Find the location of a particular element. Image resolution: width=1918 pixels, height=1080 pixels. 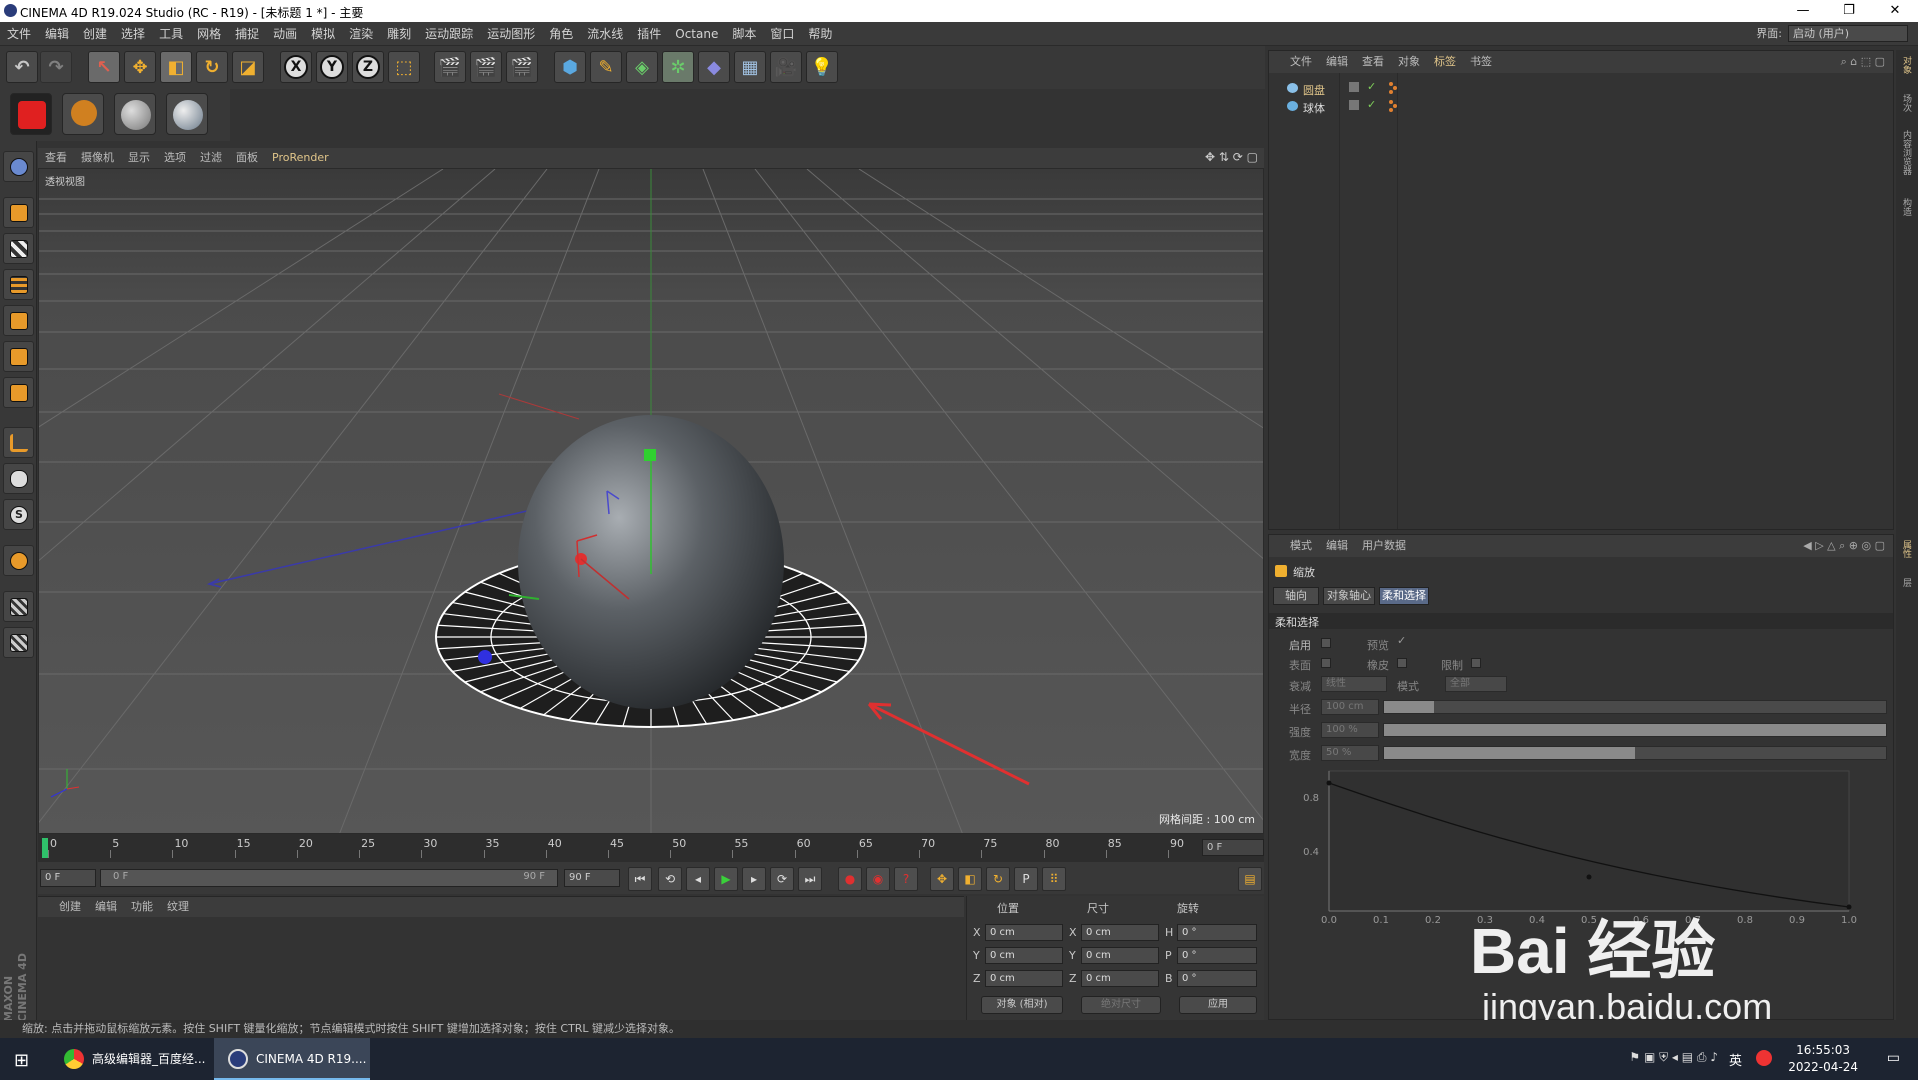

rot-h-field: 0 ° is located at coordinates (1217, 932).